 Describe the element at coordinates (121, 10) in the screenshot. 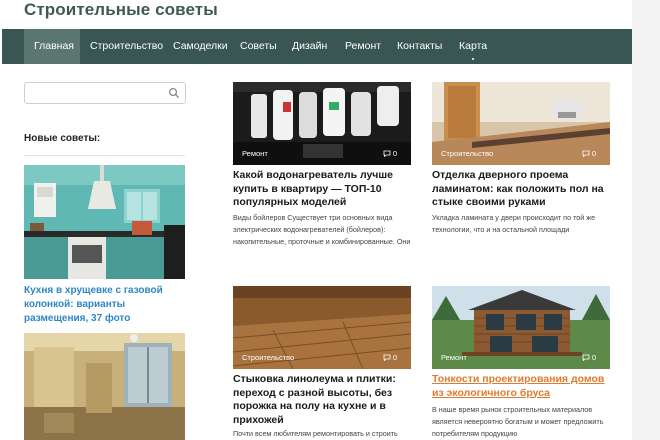

I see `site-title: Строительные советы` at that location.